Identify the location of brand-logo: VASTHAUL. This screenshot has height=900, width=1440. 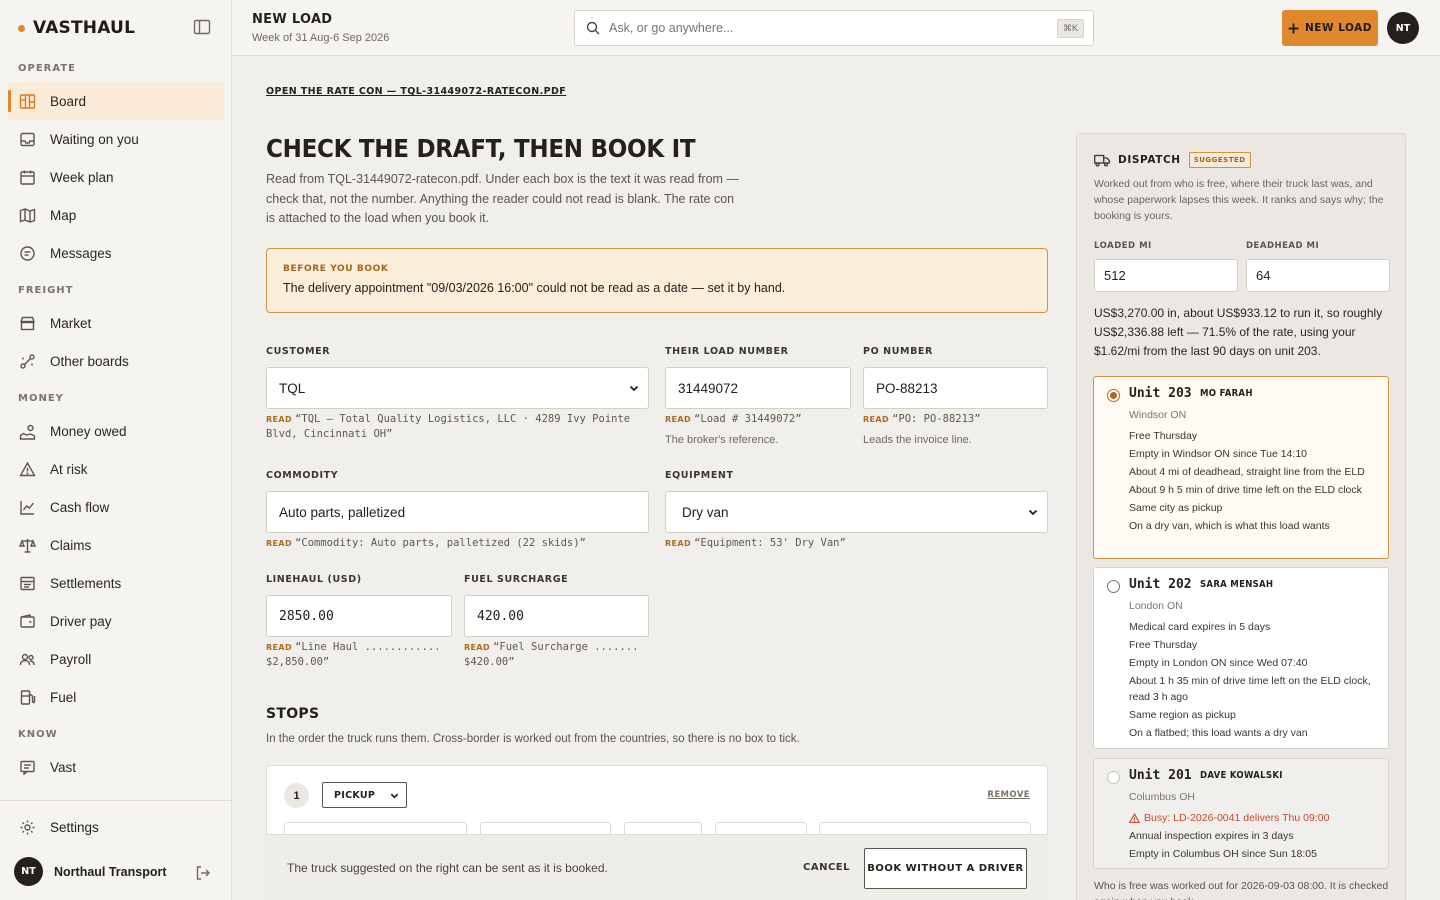
(76, 28).